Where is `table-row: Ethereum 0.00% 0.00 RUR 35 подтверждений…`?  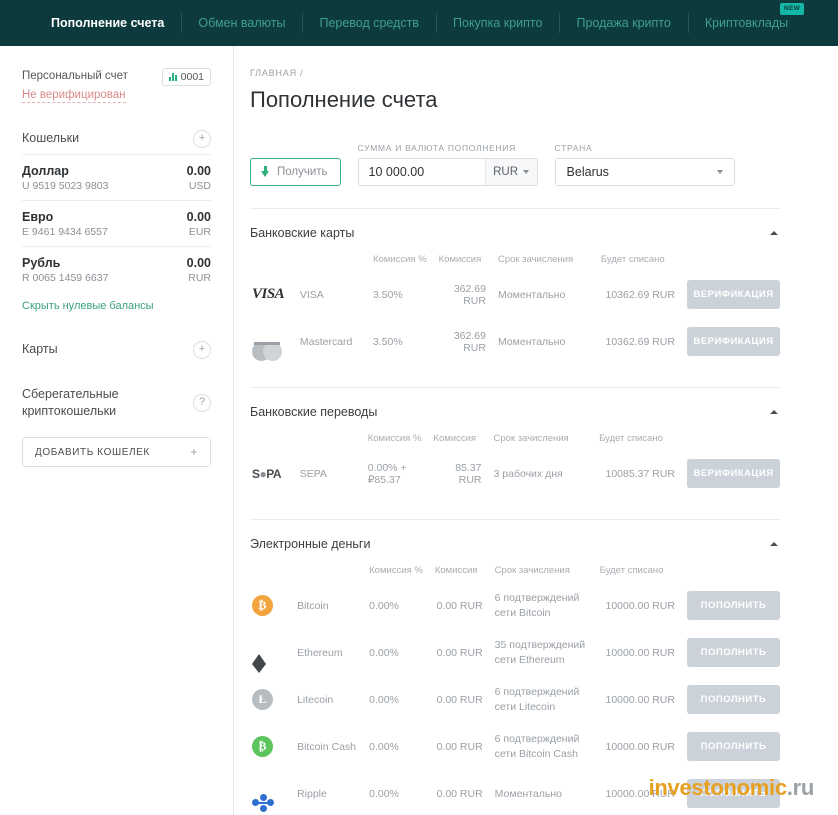 table-row: Ethereum 0.00% 0.00 RUR 35 подтверждений… is located at coordinates (515, 652).